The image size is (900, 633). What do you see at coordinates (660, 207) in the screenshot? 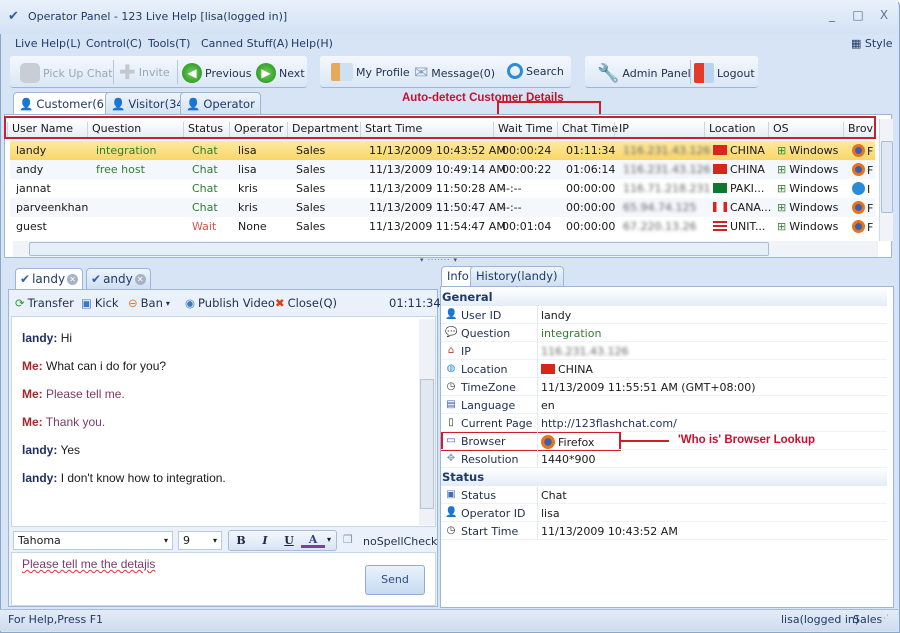
I see `cell-ip: 65.94.74.125` at bounding box center [660, 207].